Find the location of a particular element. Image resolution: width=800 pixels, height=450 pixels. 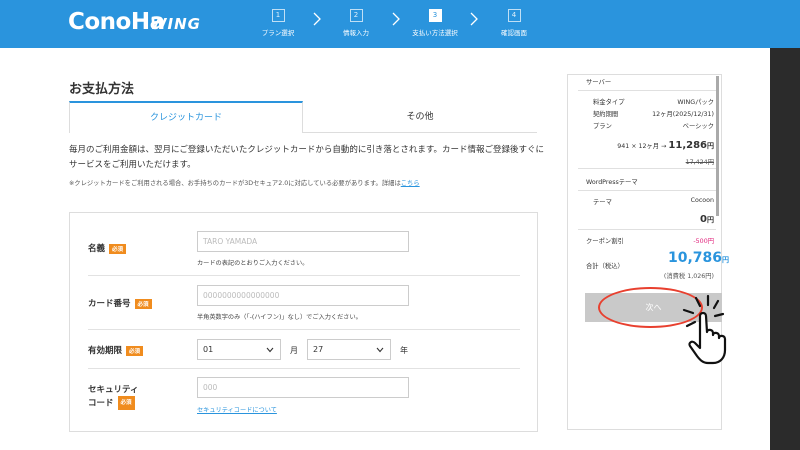

server-calc: 941 × 12ヶ月 → is located at coordinates (642, 146).